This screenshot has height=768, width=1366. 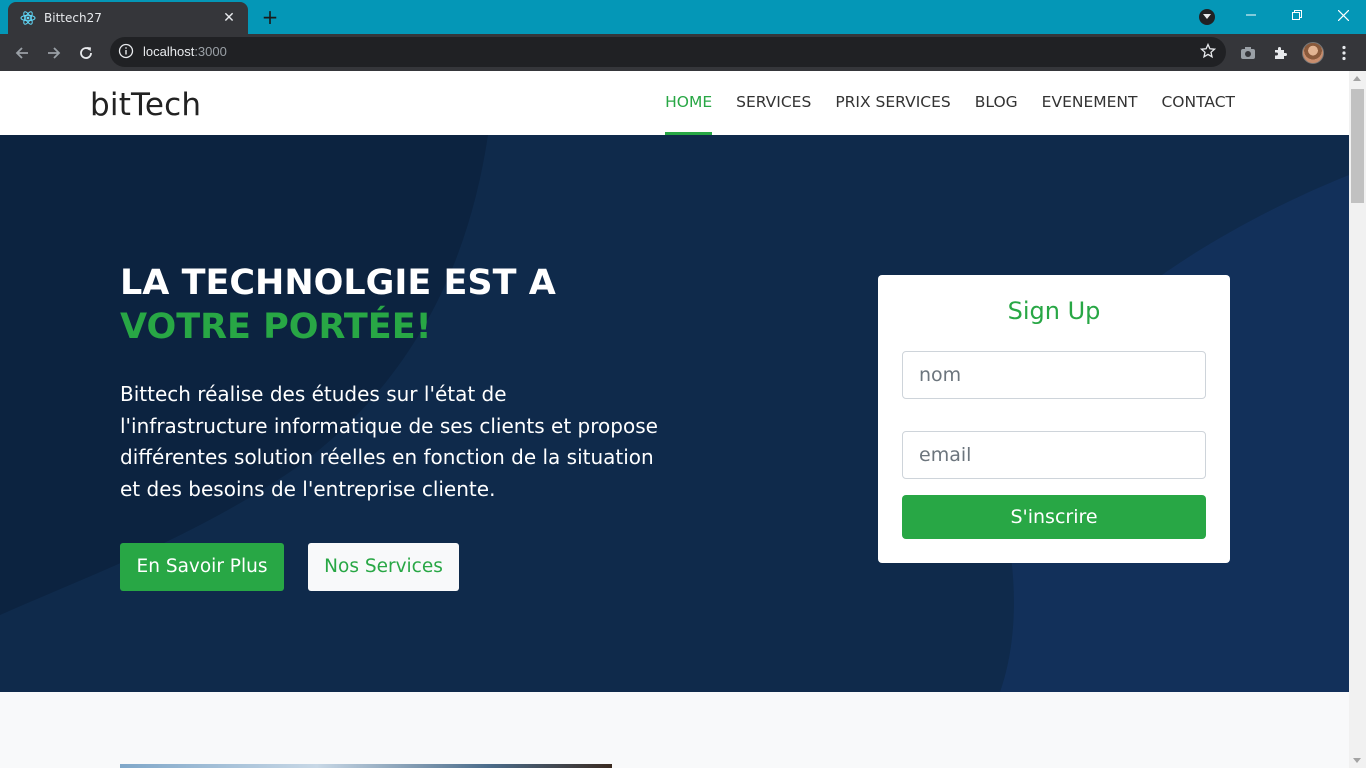 I want to click on signup-card: Sign Up S'inscrire, so click(x=1054, y=419).